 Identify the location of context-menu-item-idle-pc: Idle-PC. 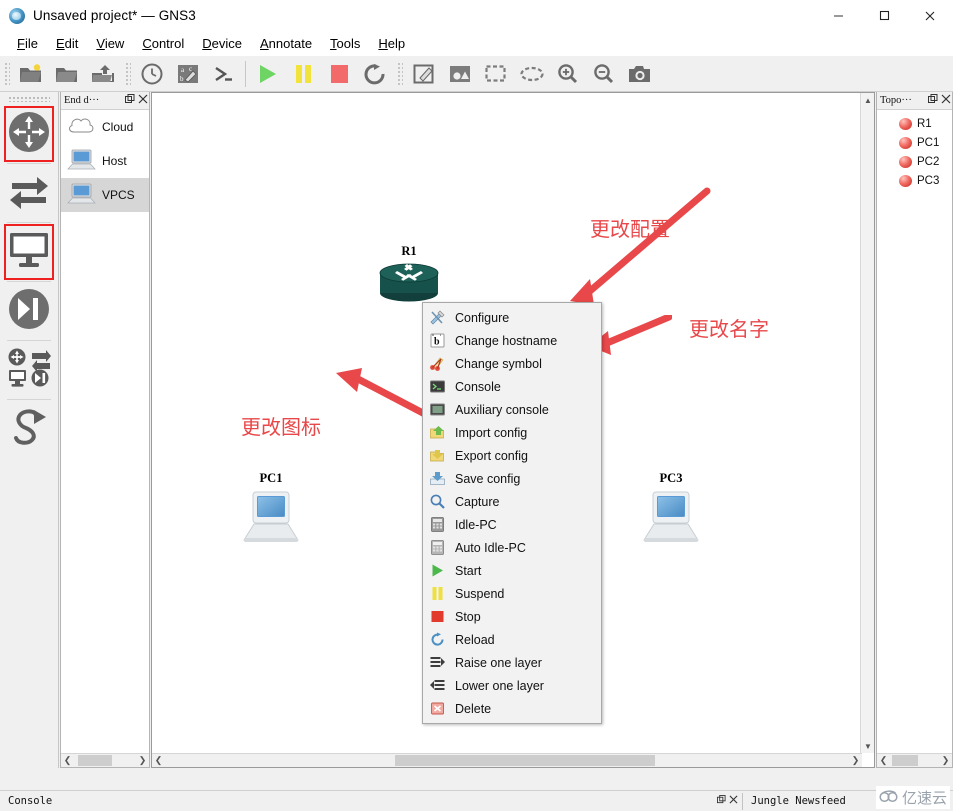
(512, 524).